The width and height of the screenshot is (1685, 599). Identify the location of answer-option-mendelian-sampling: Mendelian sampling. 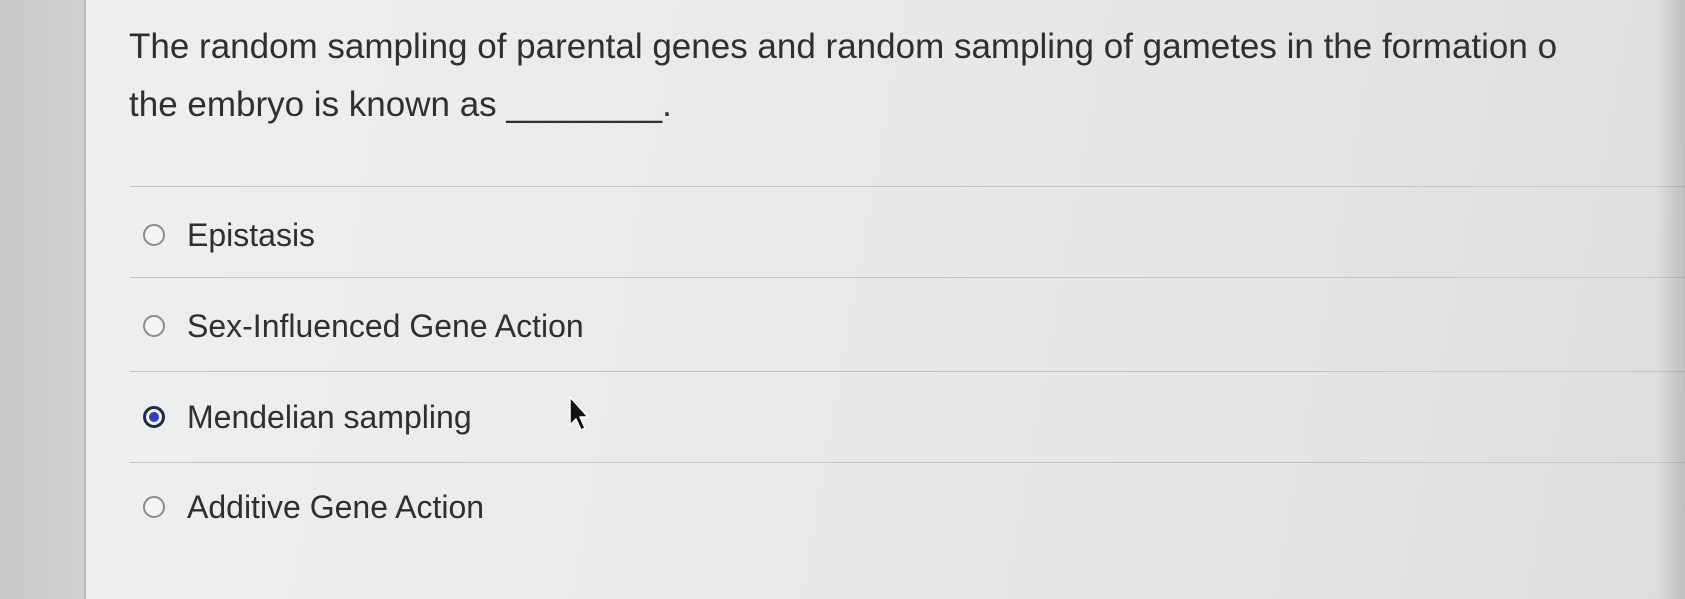
(307, 417).